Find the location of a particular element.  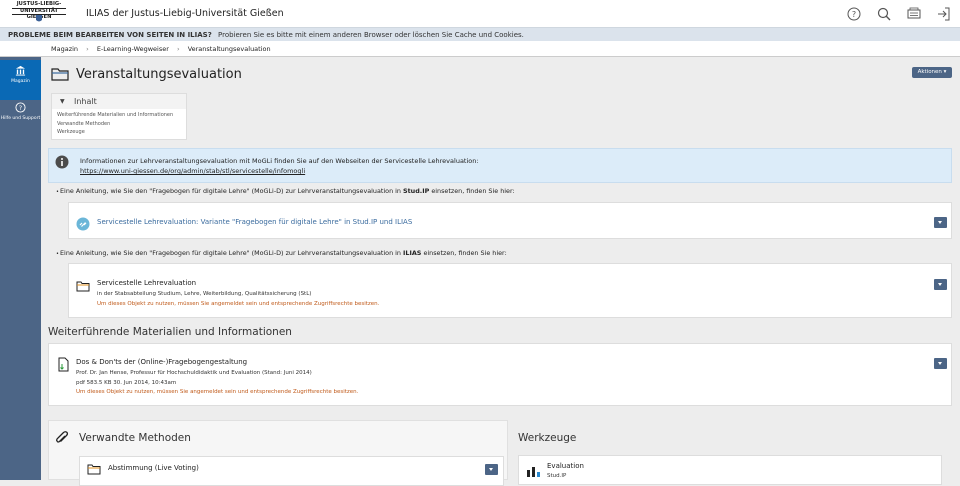

sidebar-item-label: Hilfe und Support is located at coordinates (20, 118).